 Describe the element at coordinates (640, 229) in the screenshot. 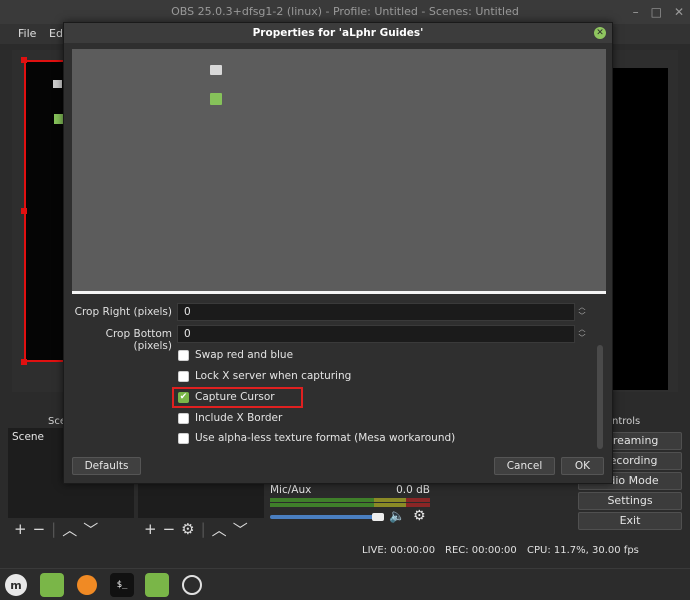

I see `preview-right-panel` at that location.